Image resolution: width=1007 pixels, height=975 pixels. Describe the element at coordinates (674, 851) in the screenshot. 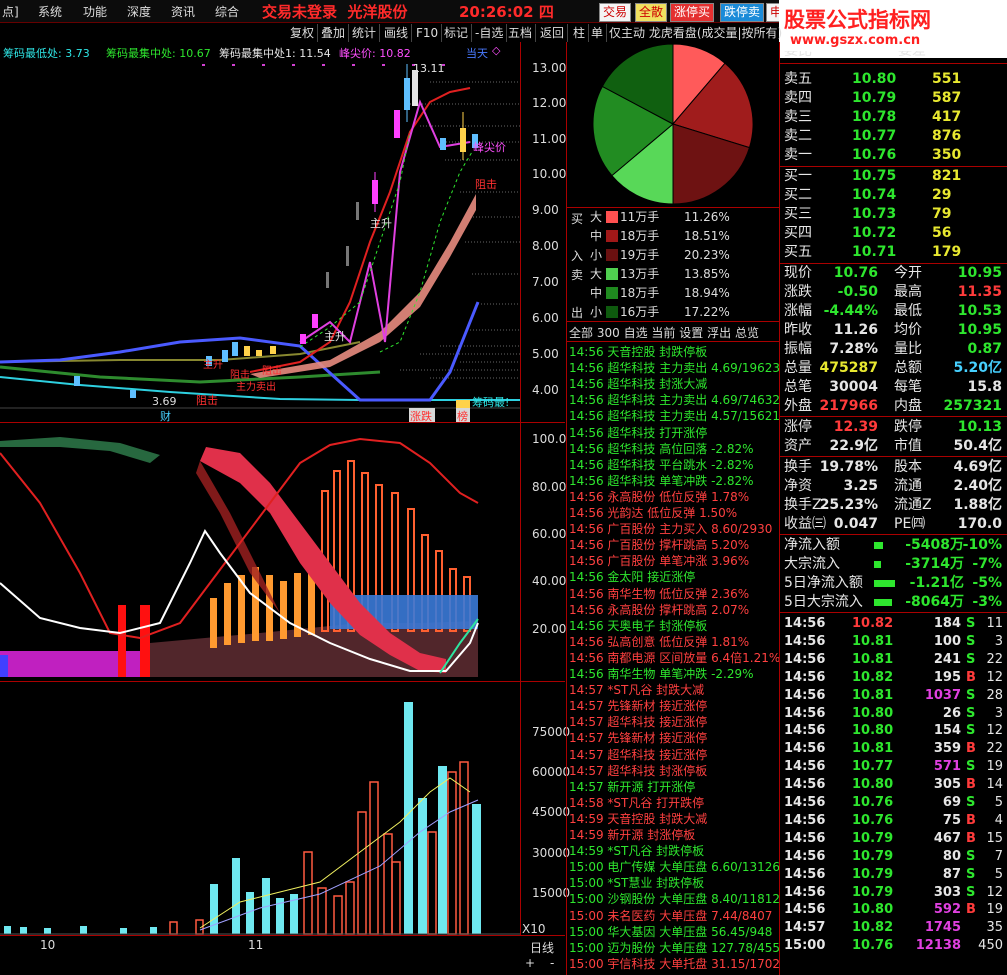

I see `ticker-item: 14:59 *ST凡谷 封跌停板` at that location.